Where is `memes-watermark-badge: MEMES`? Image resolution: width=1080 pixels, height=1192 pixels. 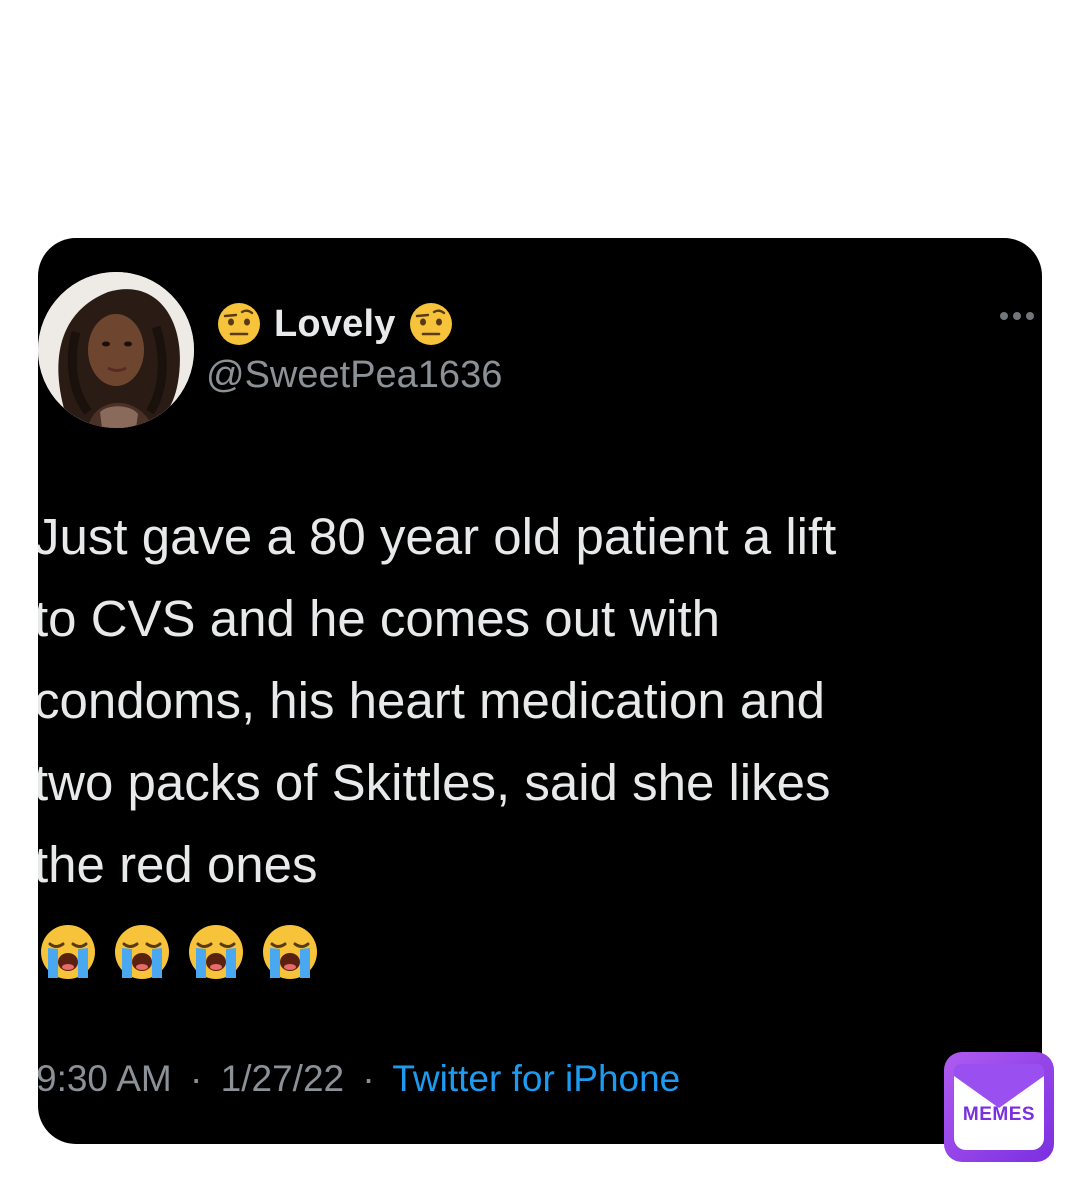 memes-watermark-badge: MEMES is located at coordinates (999, 1107).